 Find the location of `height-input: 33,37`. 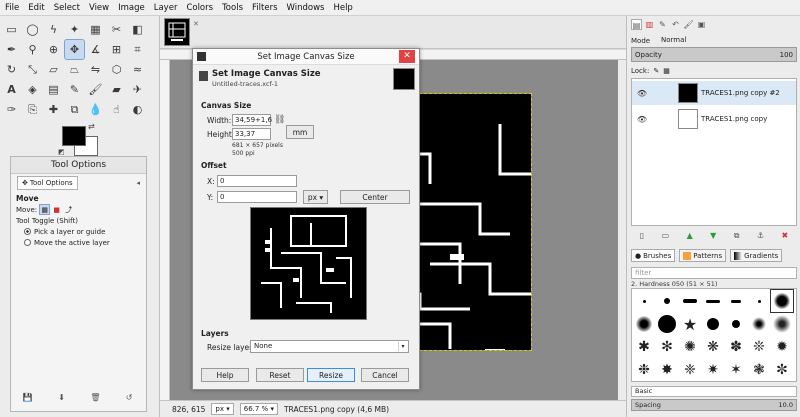

height-input: 33,37 is located at coordinates (251, 134).